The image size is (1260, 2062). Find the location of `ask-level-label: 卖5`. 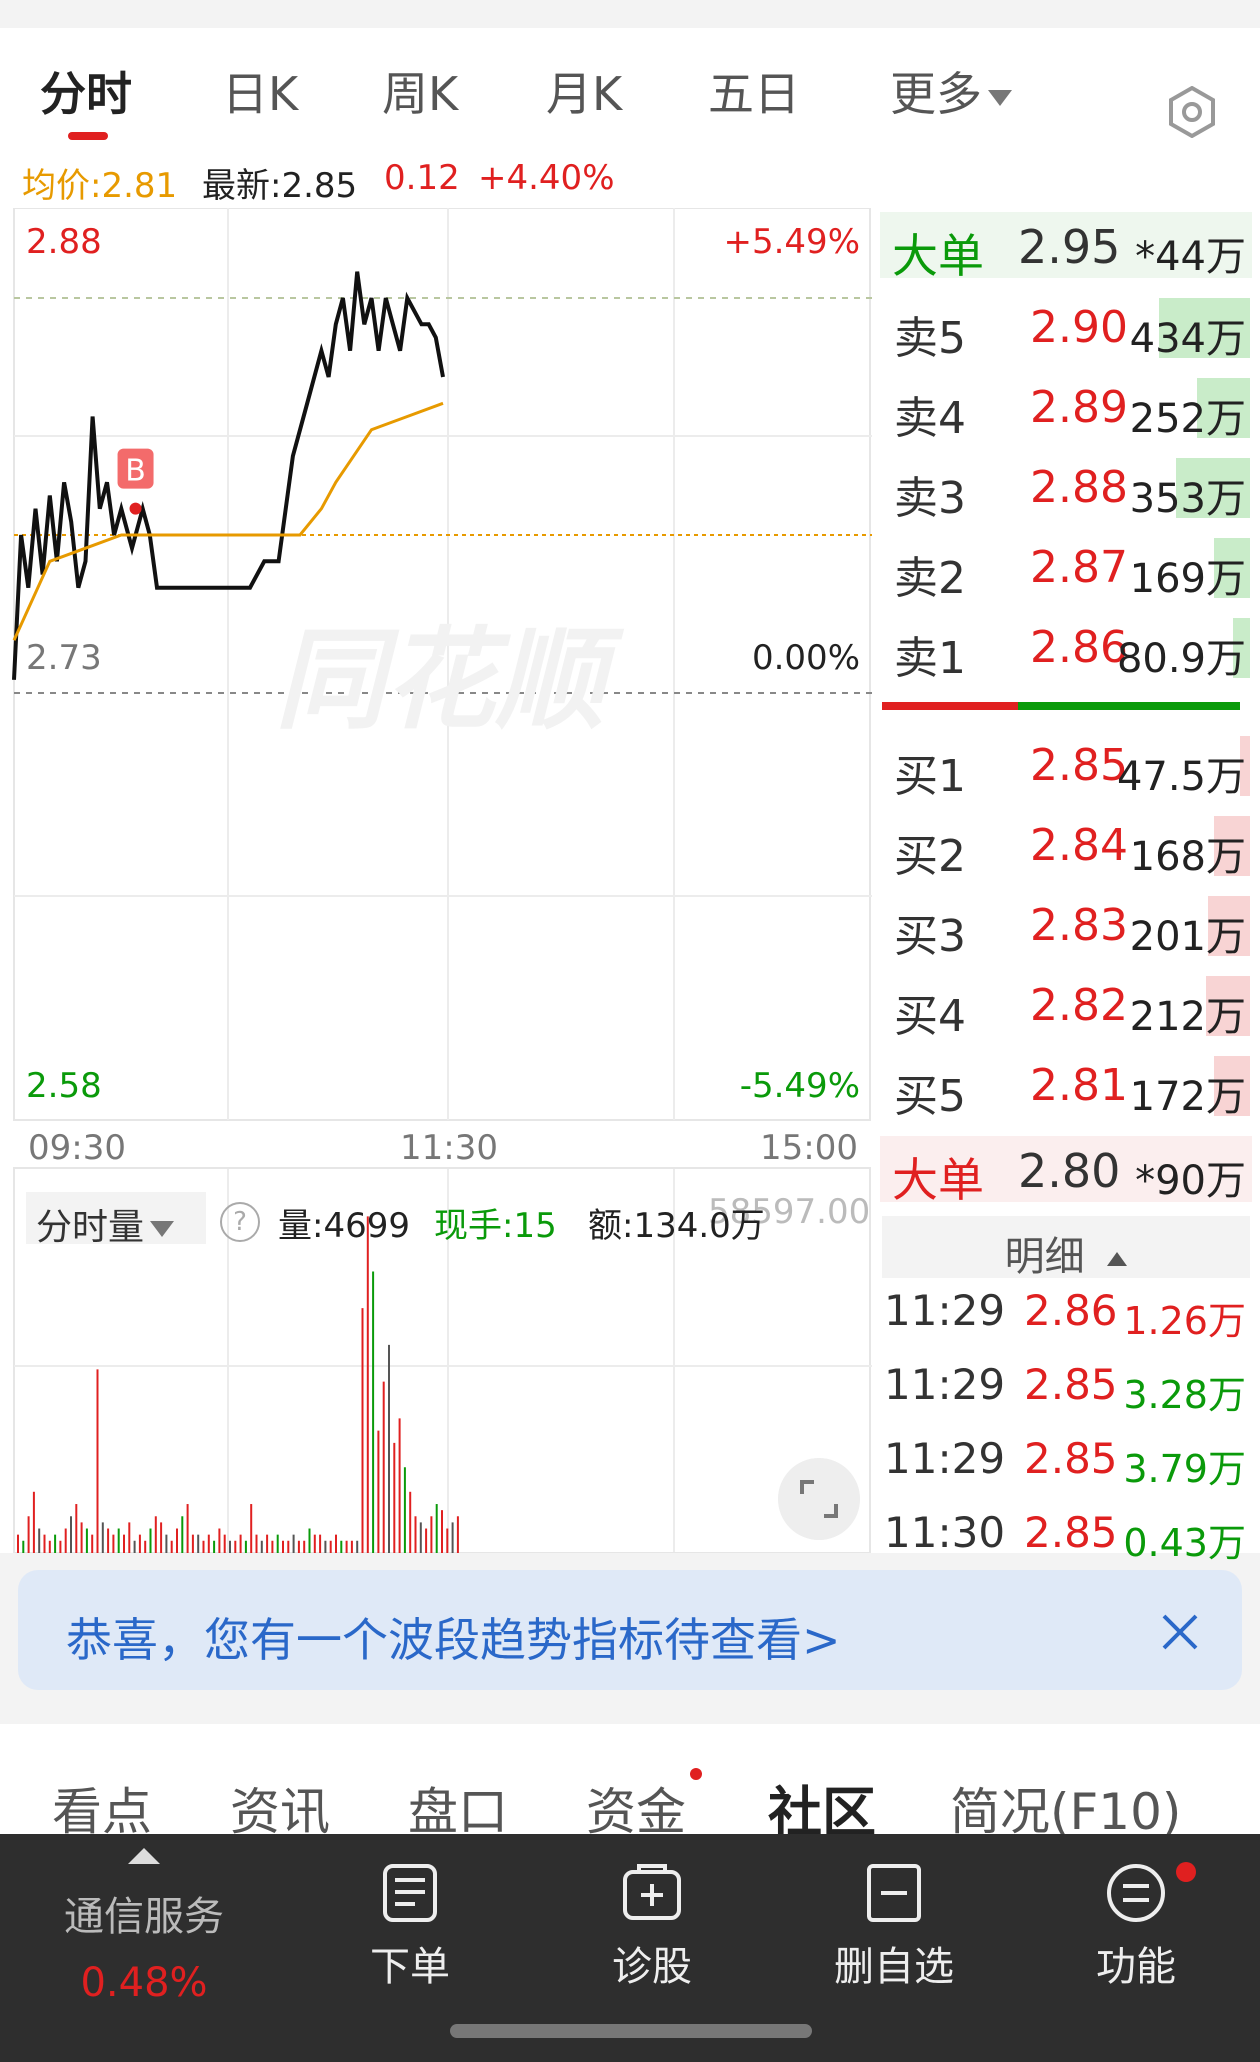

ask-level-label: 卖5 is located at coordinates (930, 338).